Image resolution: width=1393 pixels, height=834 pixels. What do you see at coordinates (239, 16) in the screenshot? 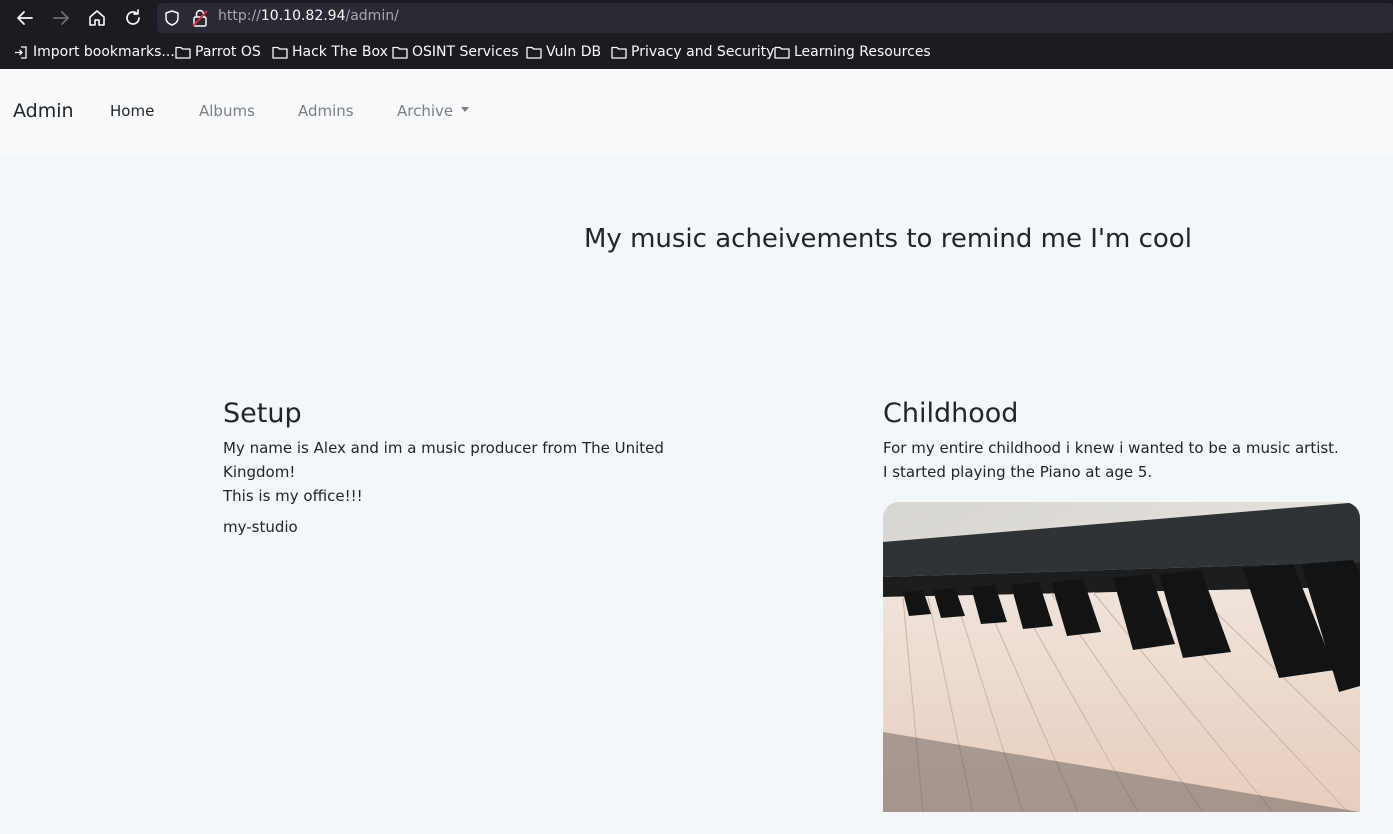
I see `url-scheme: http://` at bounding box center [239, 16].